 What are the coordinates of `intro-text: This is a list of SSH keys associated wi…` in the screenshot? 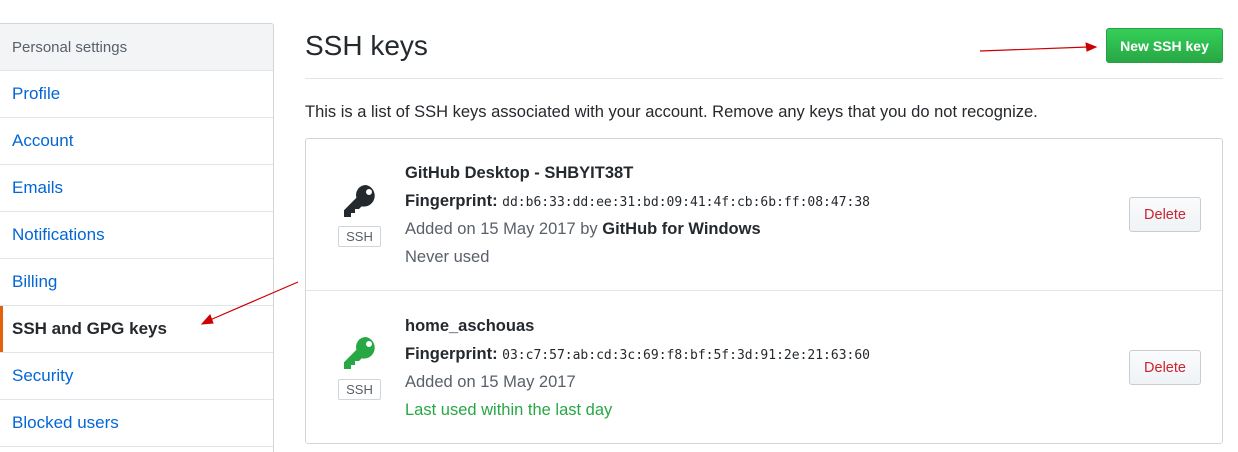 It's located at (671, 112).